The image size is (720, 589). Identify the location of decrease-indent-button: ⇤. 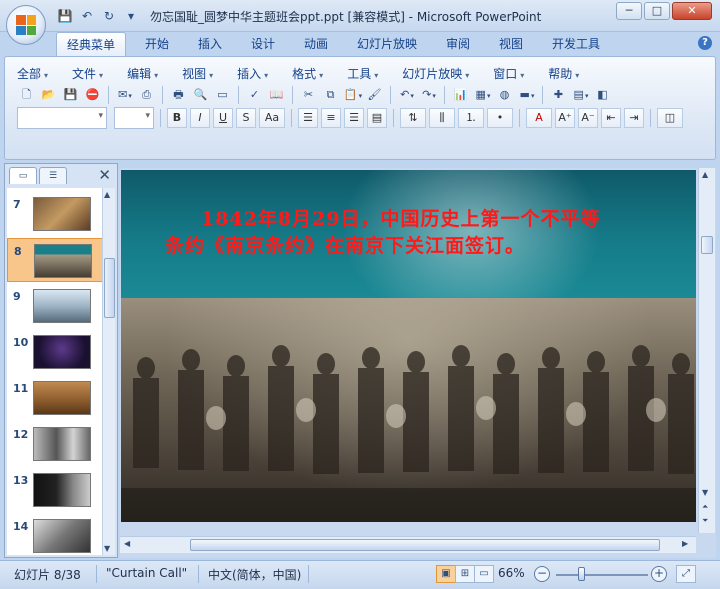
(611, 118).